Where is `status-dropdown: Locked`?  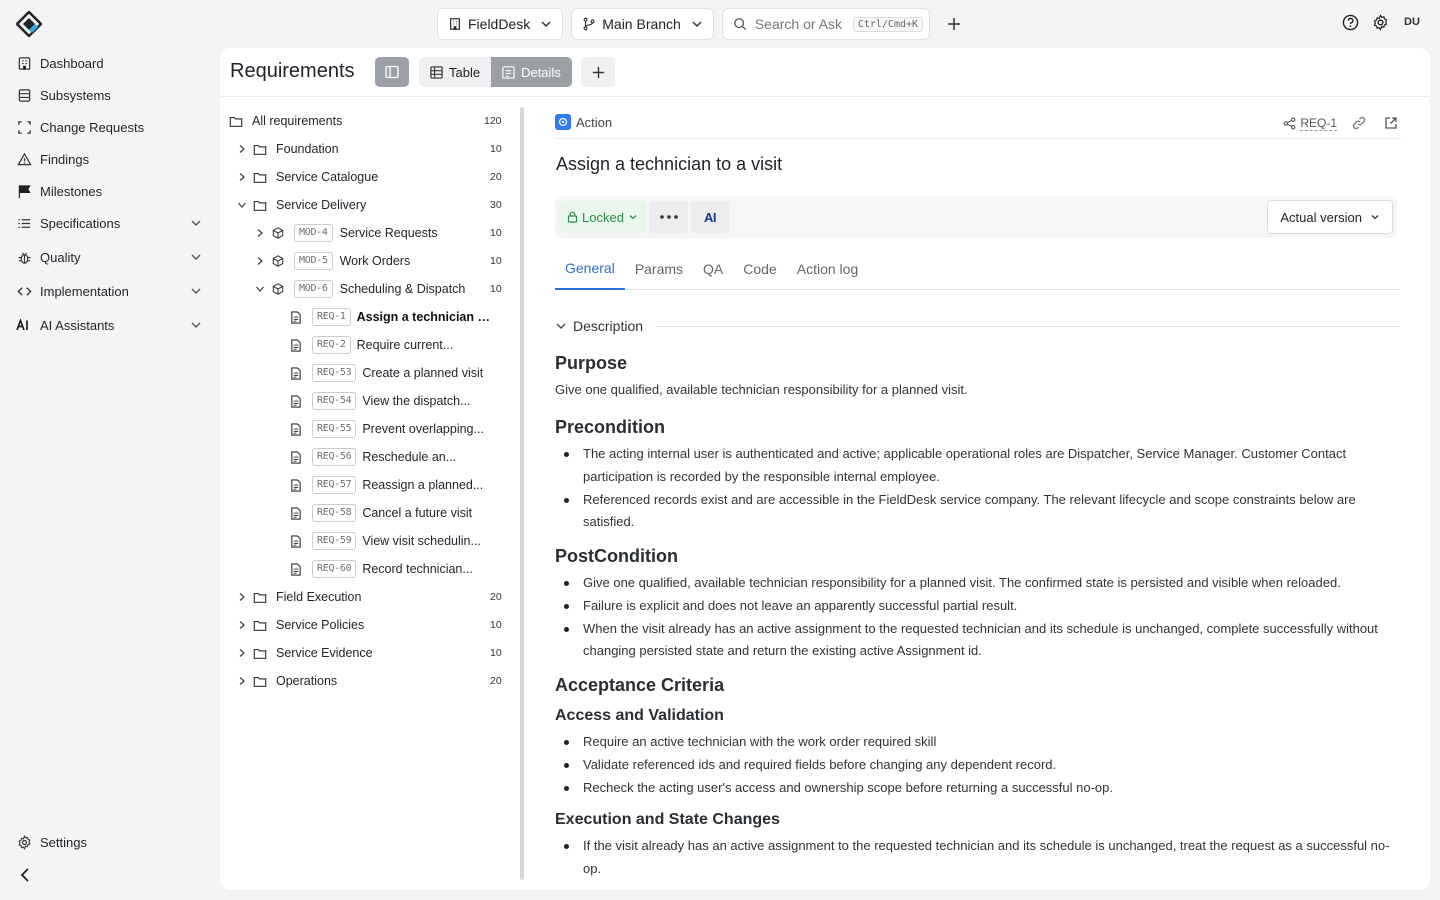
status-dropdown: Locked is located at coordinates (602, 217).